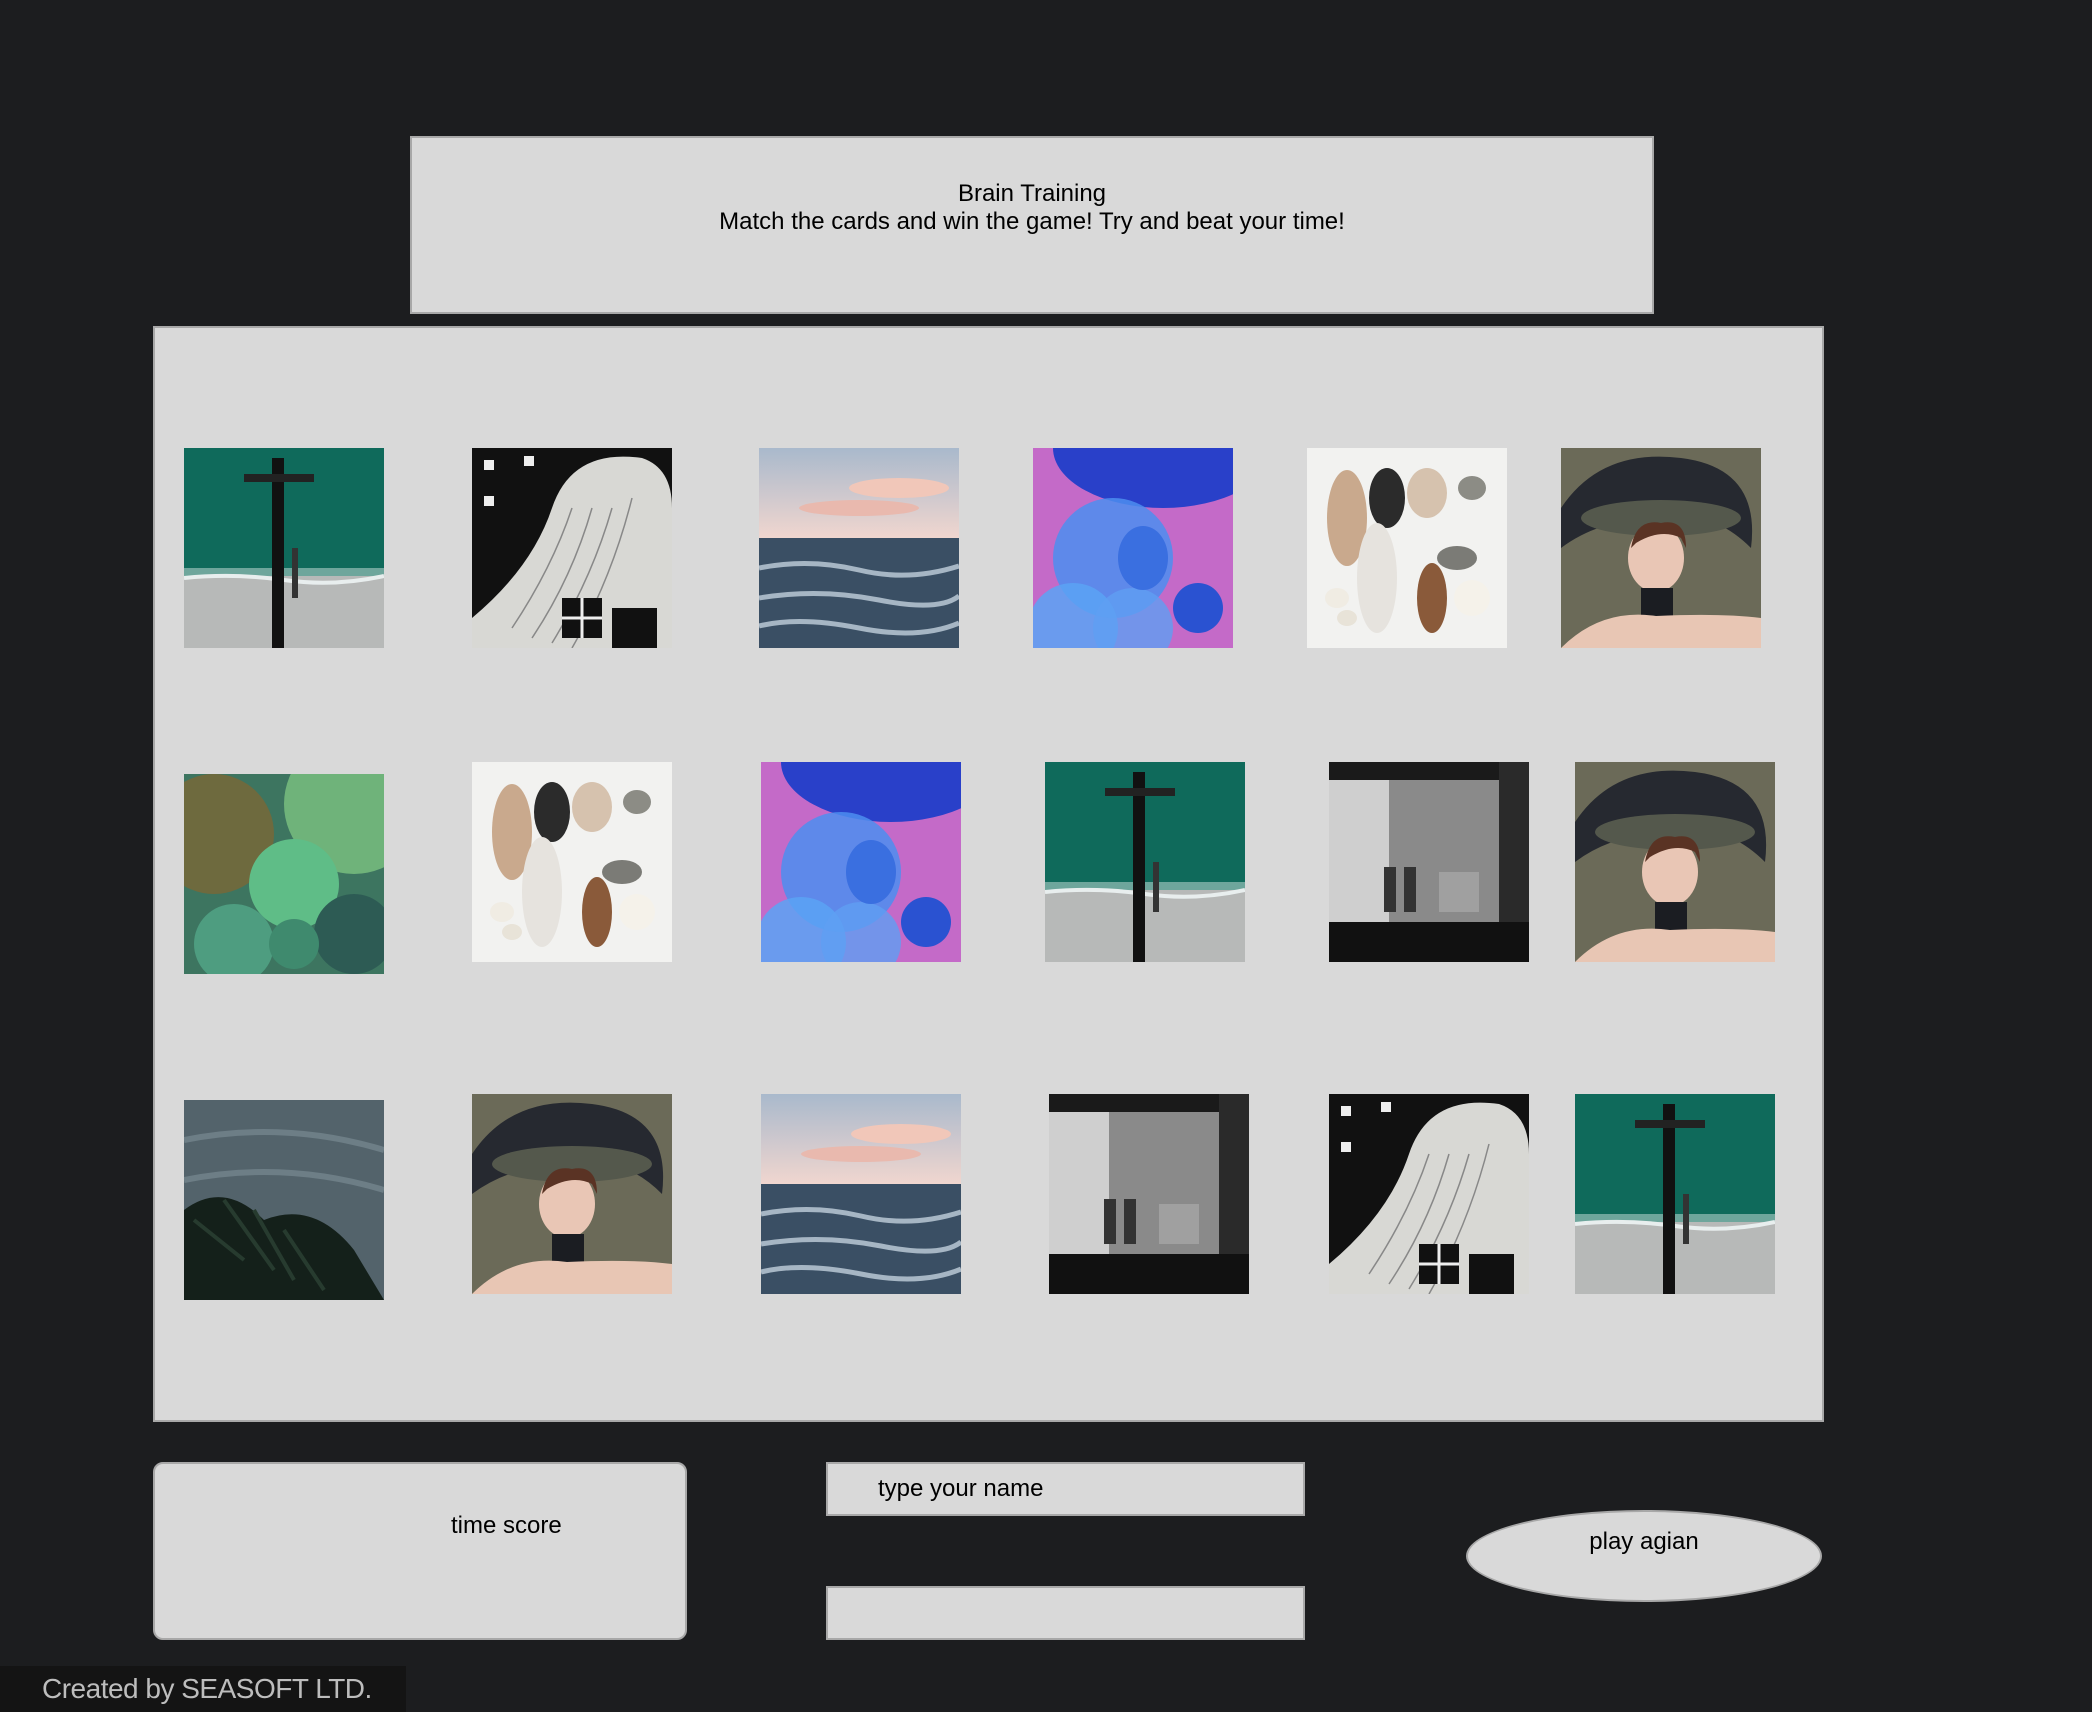 This screenshot has width=2092, height=1712. I want to click on green-bubbles-image, so click(284, 874).